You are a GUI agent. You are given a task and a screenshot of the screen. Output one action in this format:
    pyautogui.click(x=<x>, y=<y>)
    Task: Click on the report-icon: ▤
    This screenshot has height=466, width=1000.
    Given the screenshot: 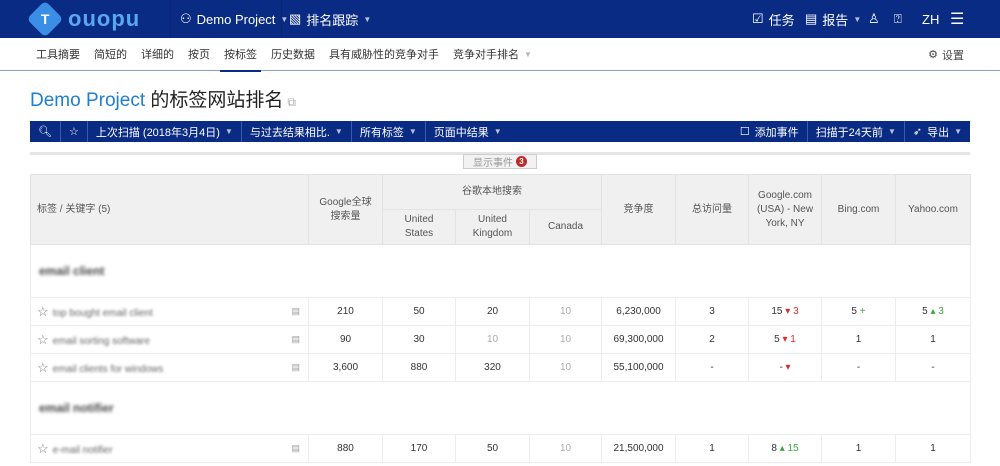 What is the action you would take?
    pyautogui.click(x=811, y=18)
    